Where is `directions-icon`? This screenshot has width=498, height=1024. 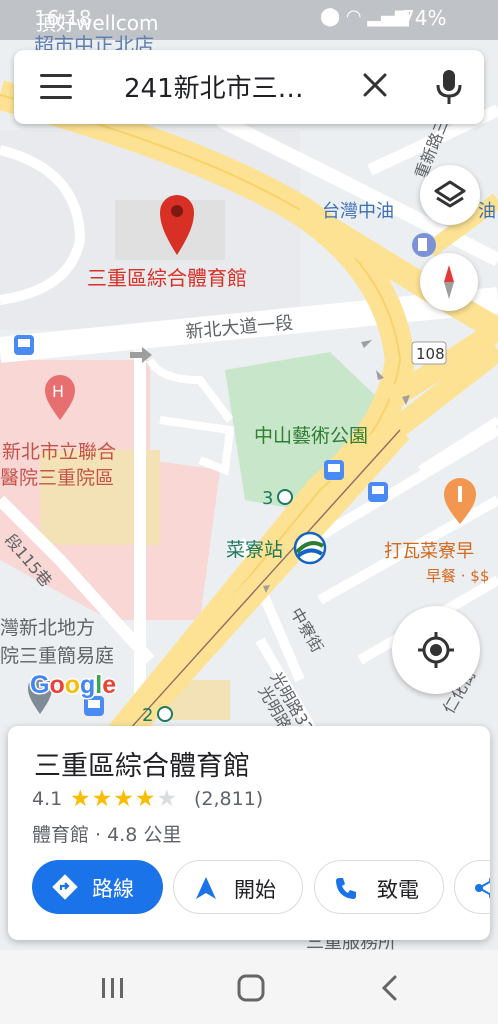 directions-icon is located at coordinates (65, 887).